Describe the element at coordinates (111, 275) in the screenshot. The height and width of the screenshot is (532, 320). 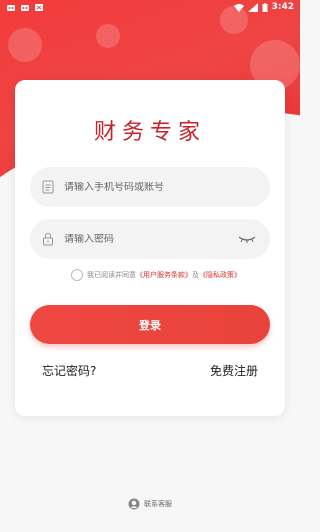
I see `agreement-text: 我已阅读并同意` at that location.